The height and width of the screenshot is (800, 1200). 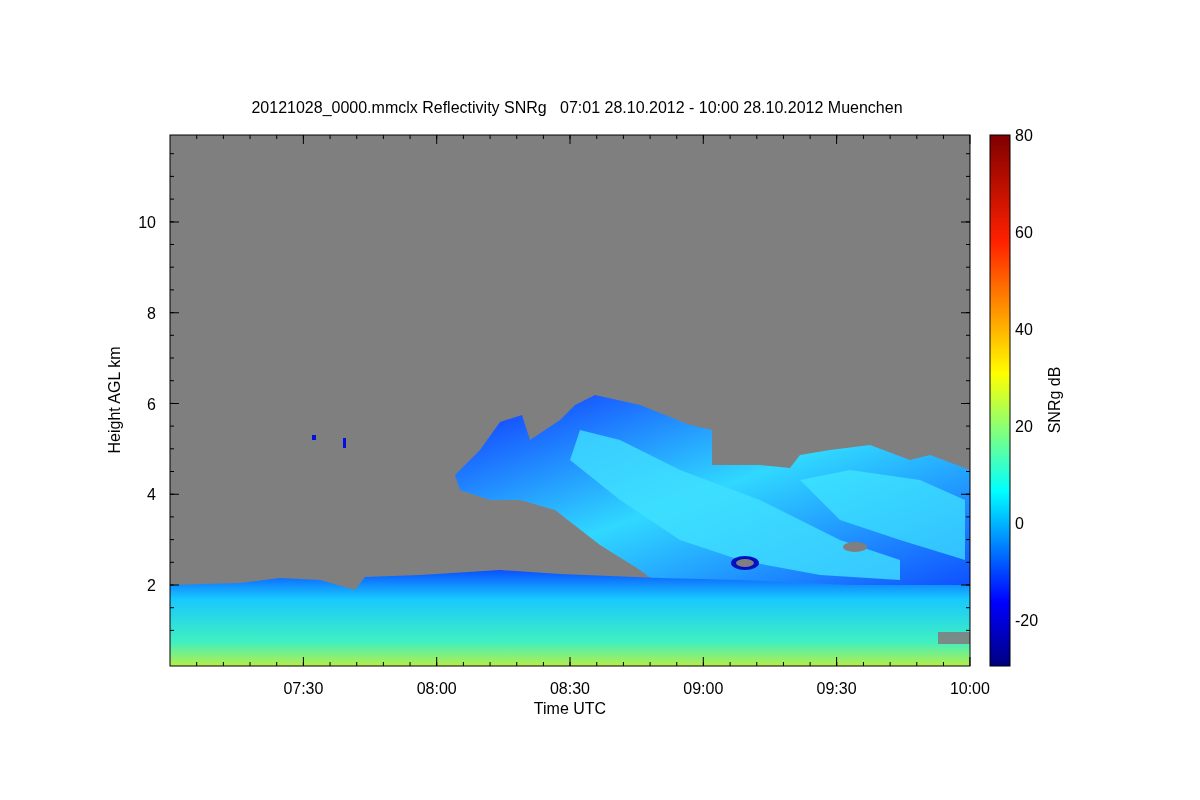 I want to click on colorbar-tick-label: 0, so click(x=1019, y=523).